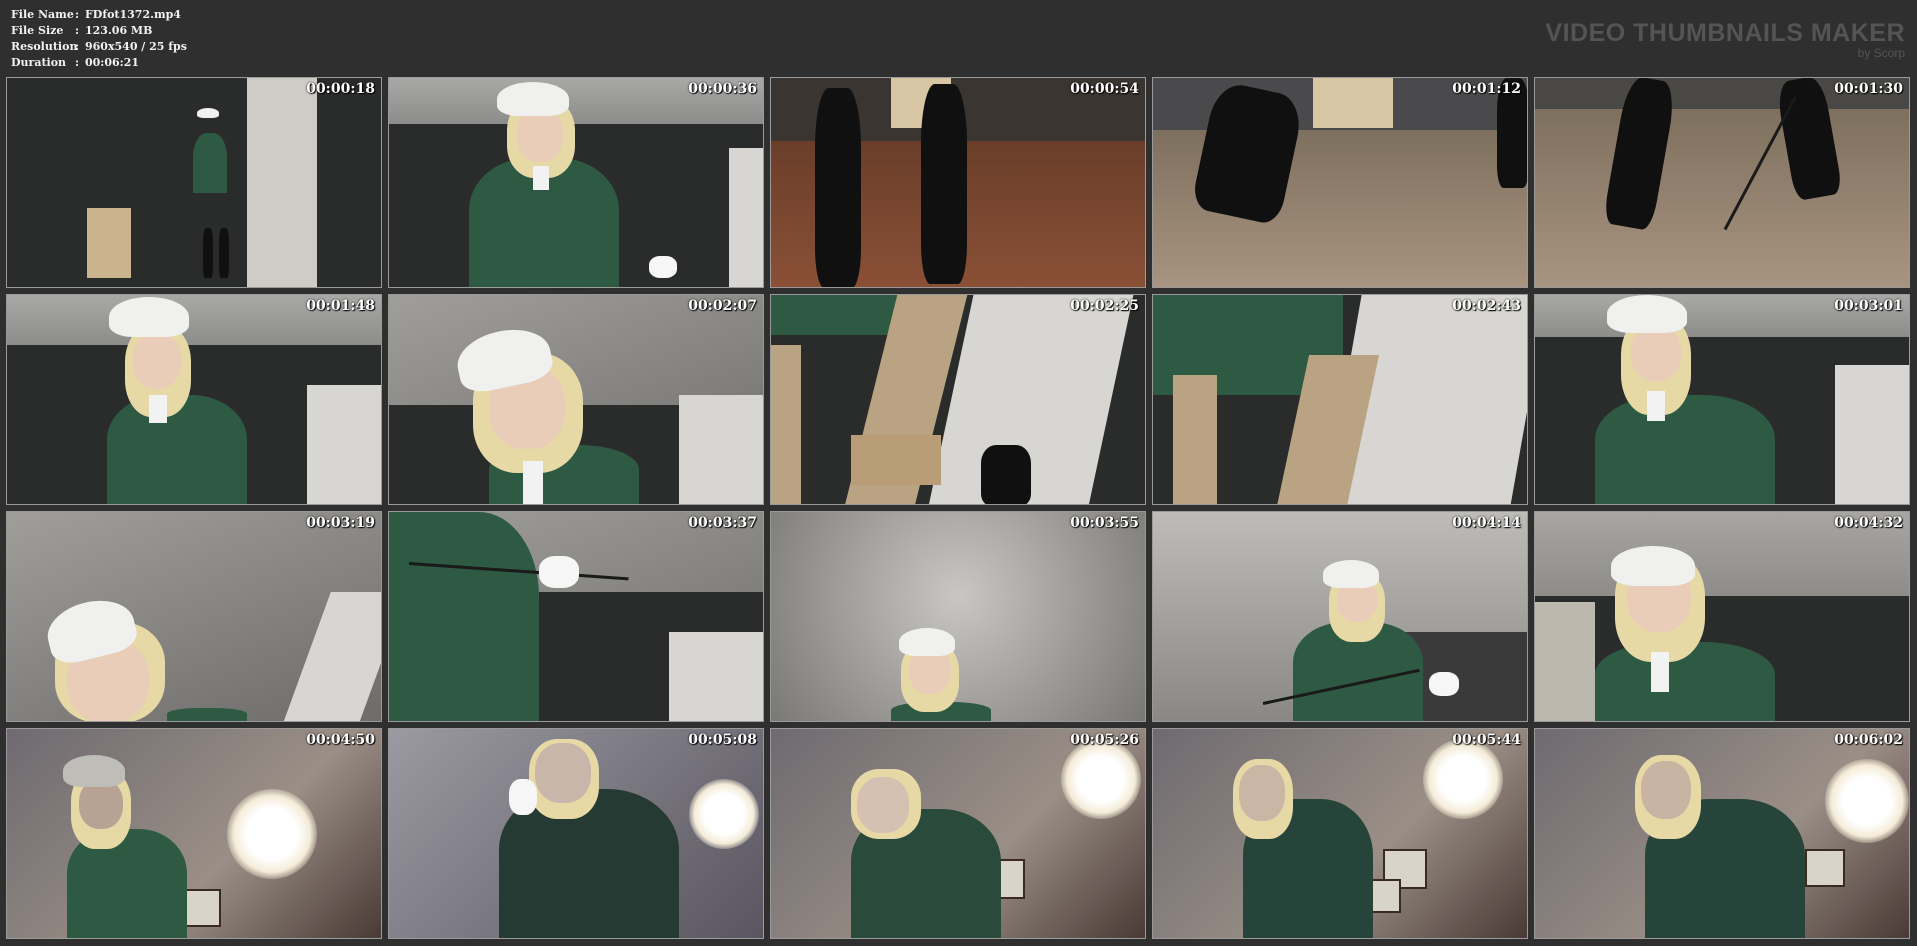 This screenshot has width=1917, height=946. Describe the element at coordinates (722, 306) in the screenshot. I see `thumbnail-timestamp: 00:02:07` at that location.